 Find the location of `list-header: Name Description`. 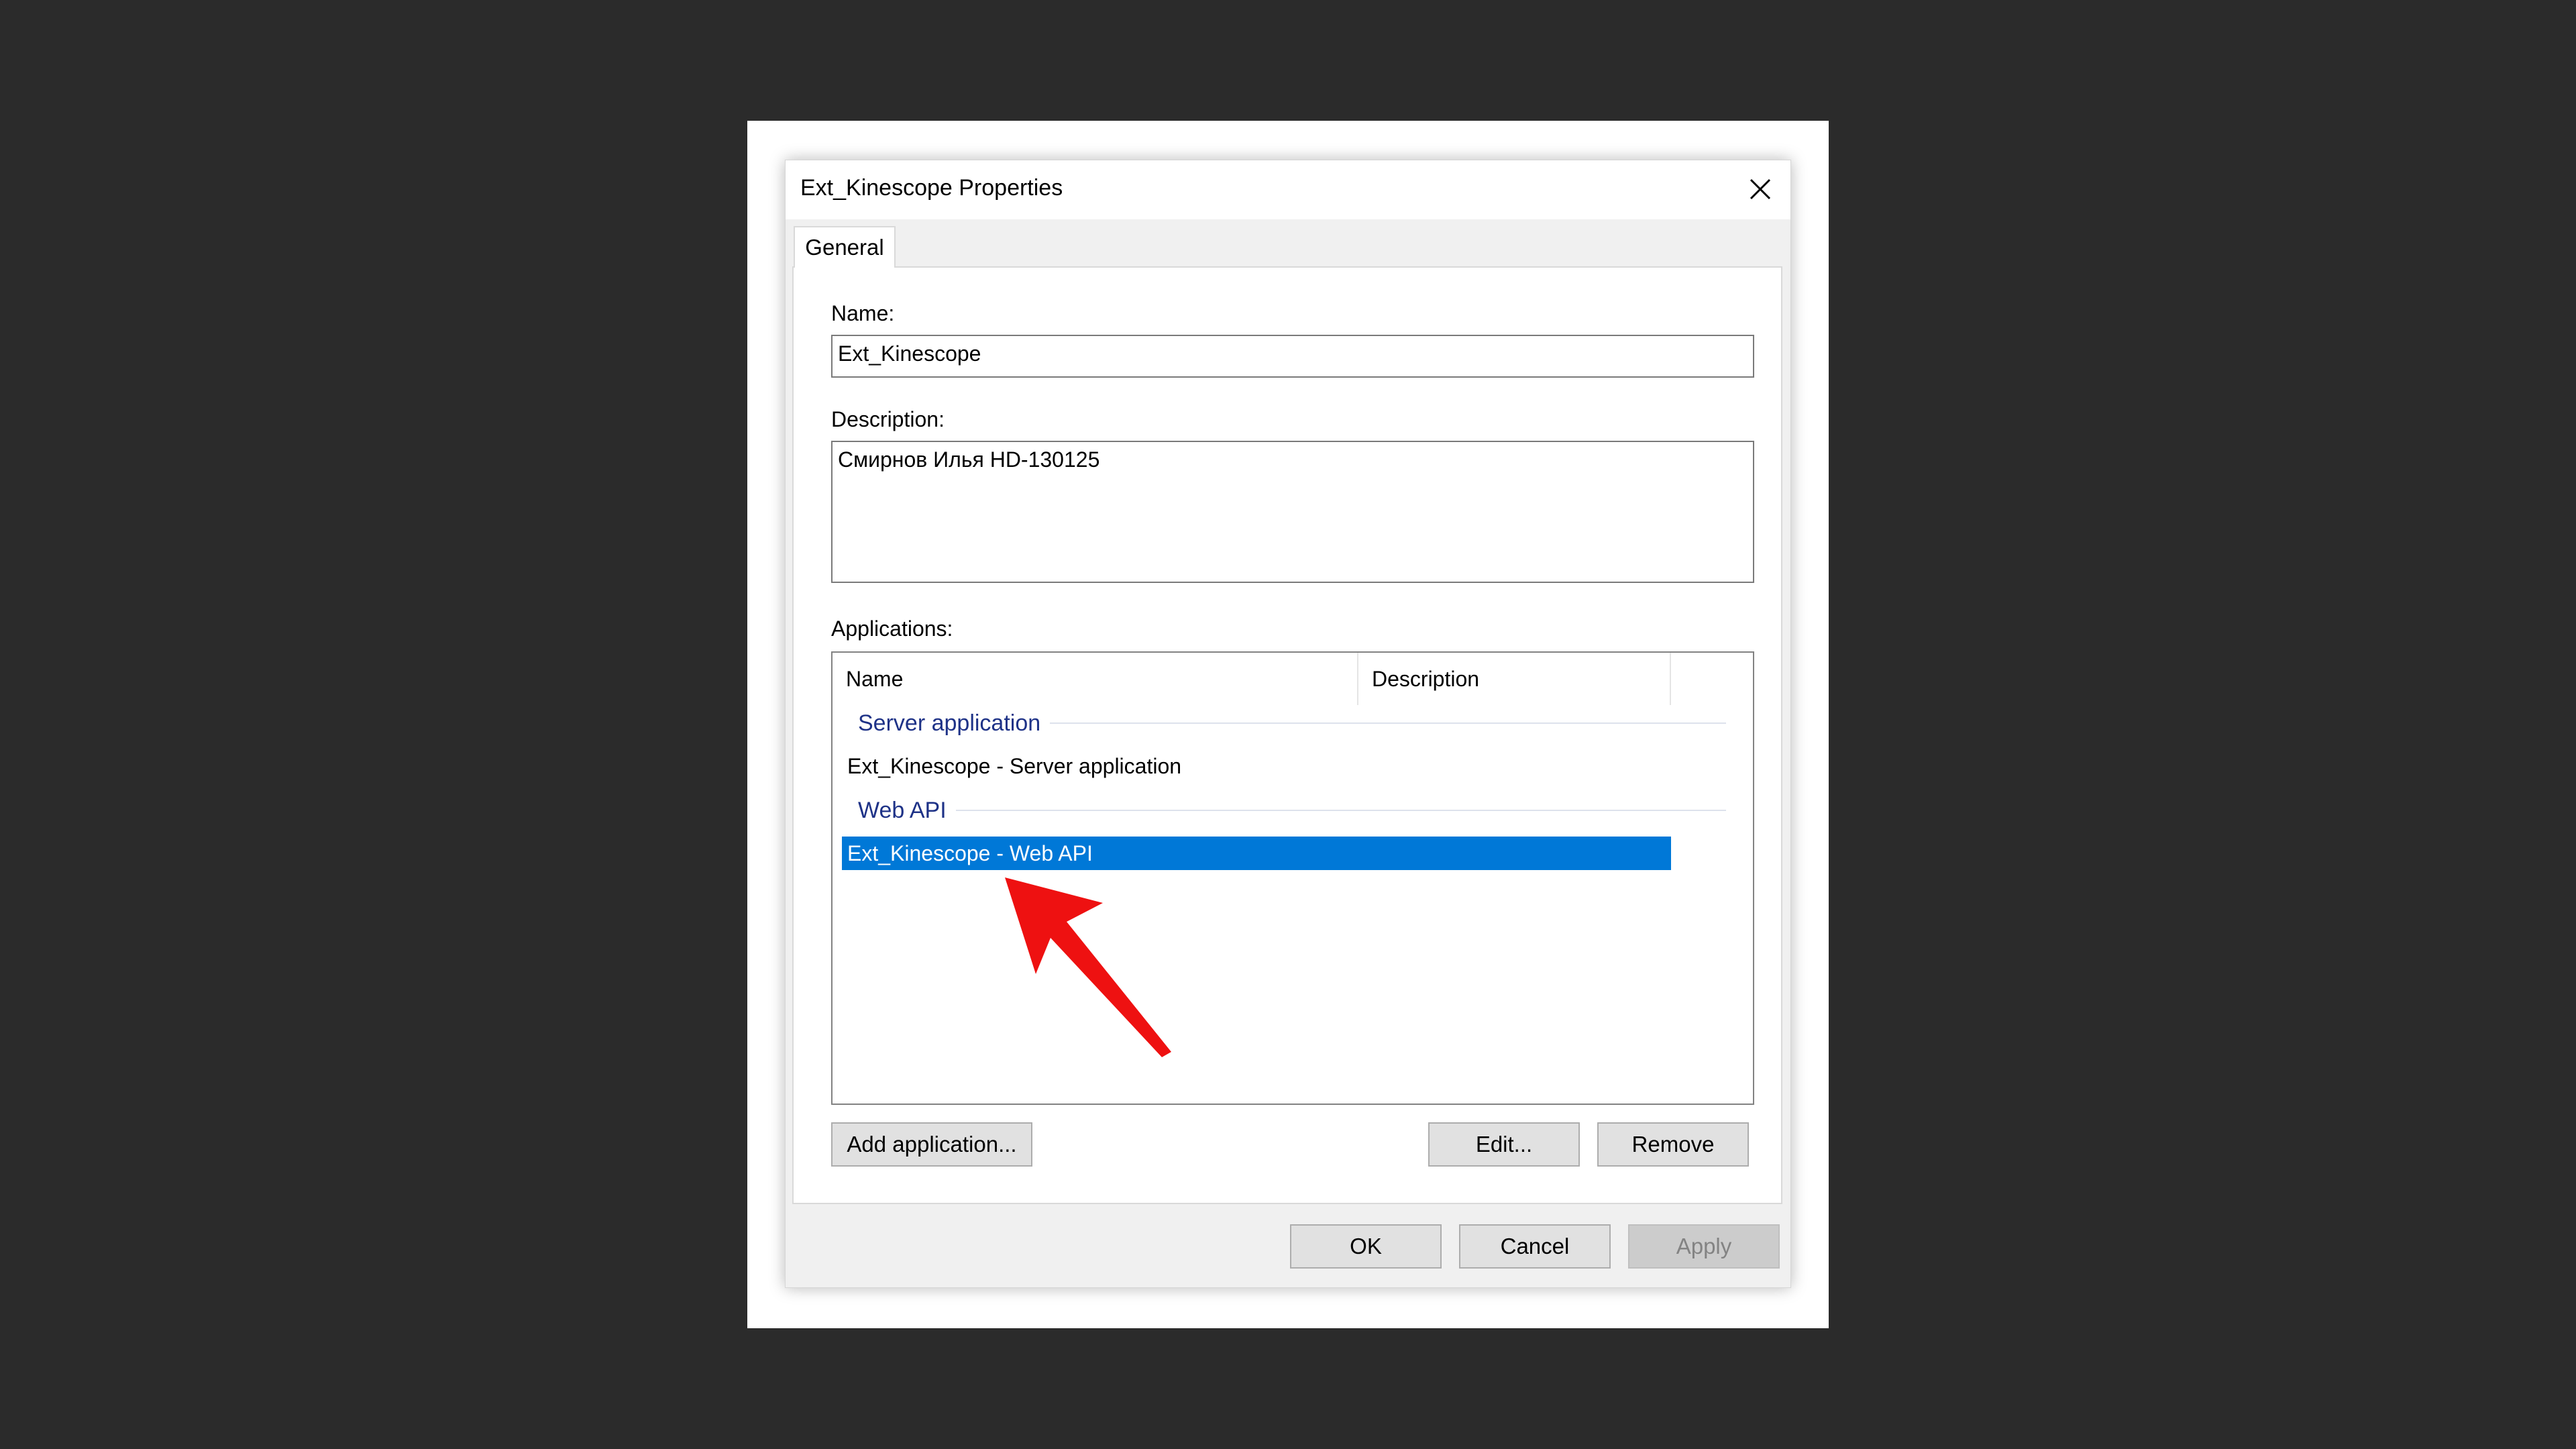

list-header: Name Description is located at coordinates (1293, 679).